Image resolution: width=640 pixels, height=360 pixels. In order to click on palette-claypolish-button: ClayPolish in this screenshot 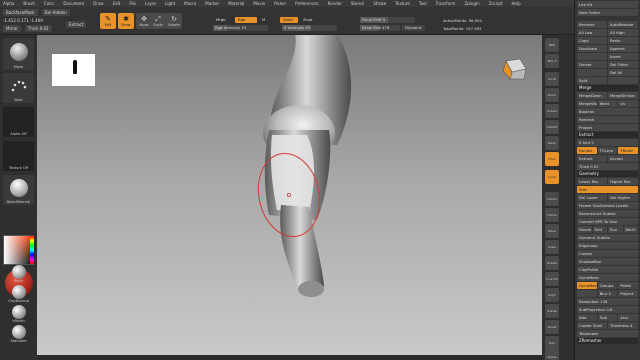, I will do `click(607, 269)`.